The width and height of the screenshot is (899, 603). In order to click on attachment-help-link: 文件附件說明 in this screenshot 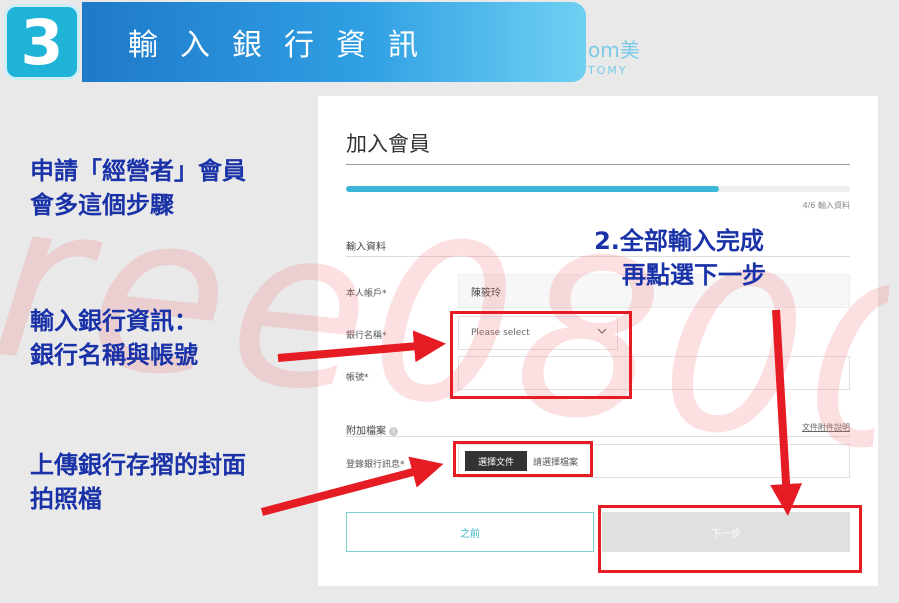, I will do `click(826, 427)`.